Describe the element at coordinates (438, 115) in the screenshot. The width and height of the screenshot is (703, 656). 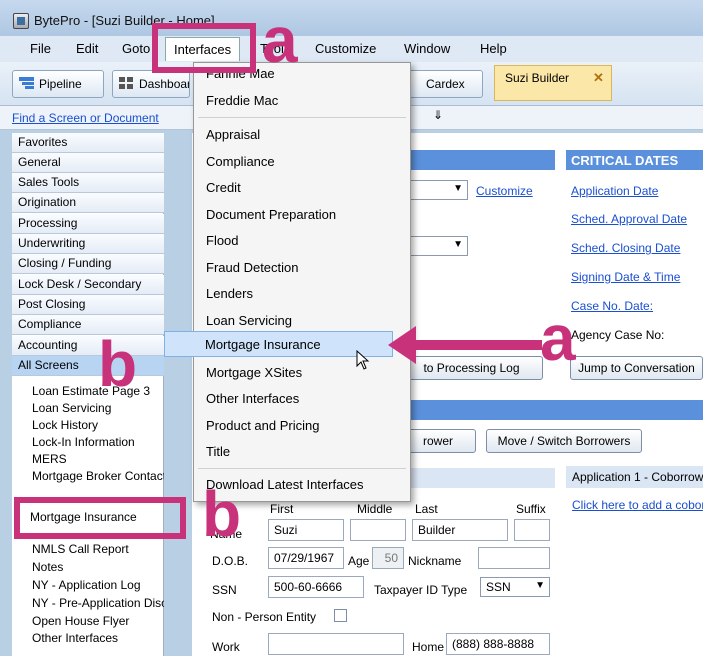
I see `scroll-down-icon: ⇓` at that location.